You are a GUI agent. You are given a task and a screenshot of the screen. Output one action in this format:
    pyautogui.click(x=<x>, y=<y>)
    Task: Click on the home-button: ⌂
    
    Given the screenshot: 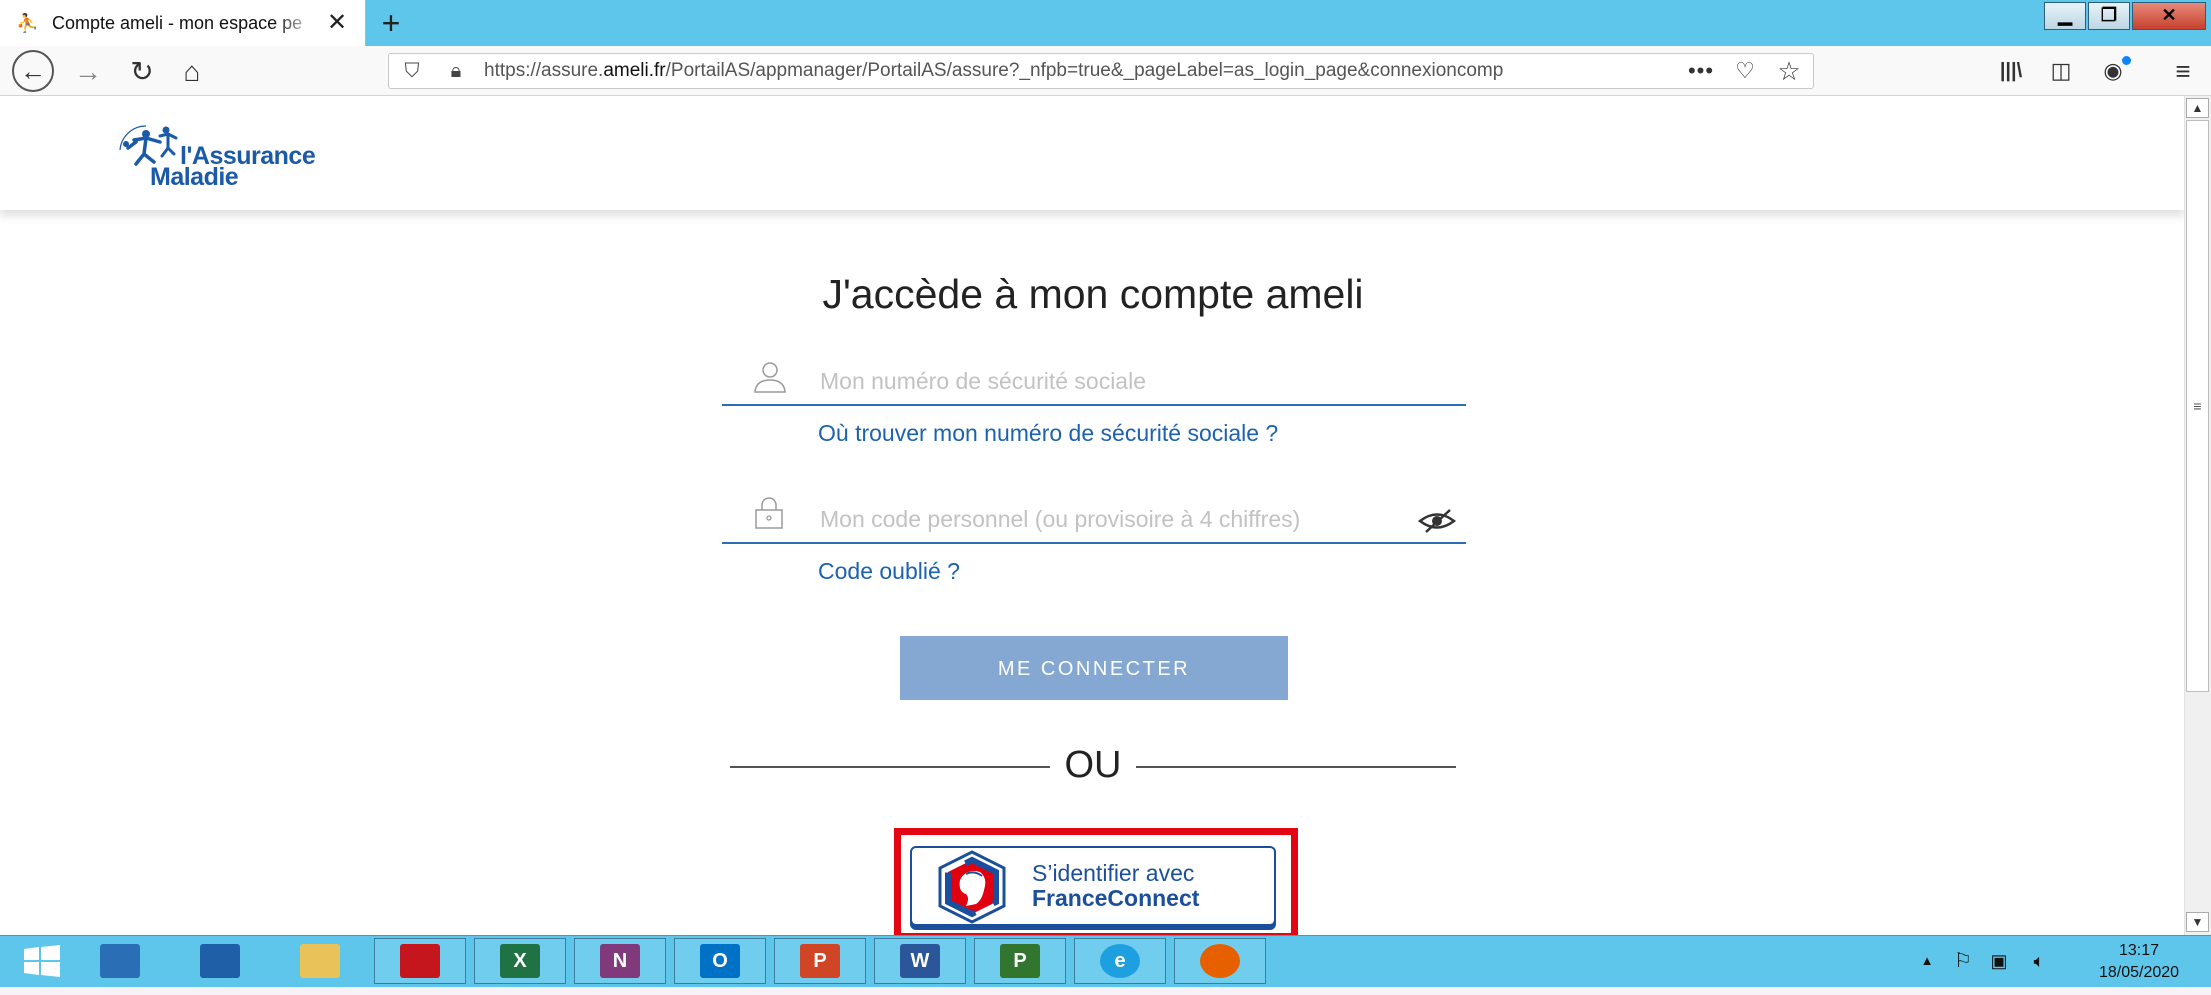 What is the action you would take?
    pyautogui.click(x=192, y=72)
    